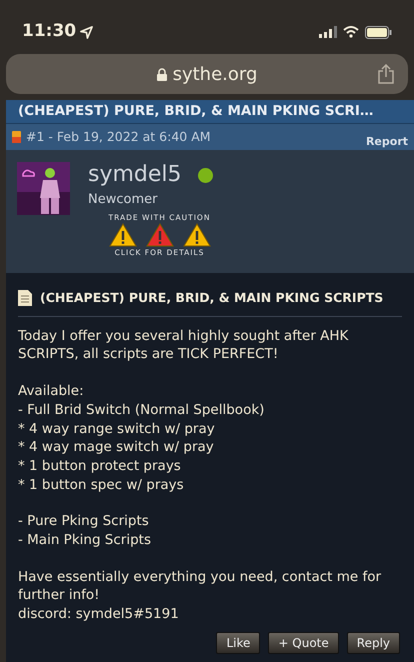 The height and width of the screenshot is (662, 414). Describe the element at coordinates (135, 175) in the screenshot. I see `username: symdel5` at that location.